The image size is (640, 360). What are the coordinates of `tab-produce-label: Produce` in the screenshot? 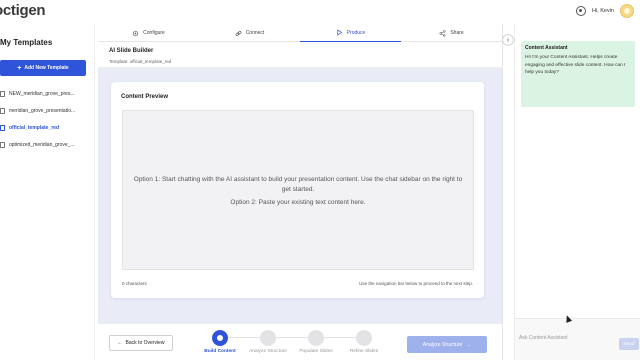 It's located at (356, 32).